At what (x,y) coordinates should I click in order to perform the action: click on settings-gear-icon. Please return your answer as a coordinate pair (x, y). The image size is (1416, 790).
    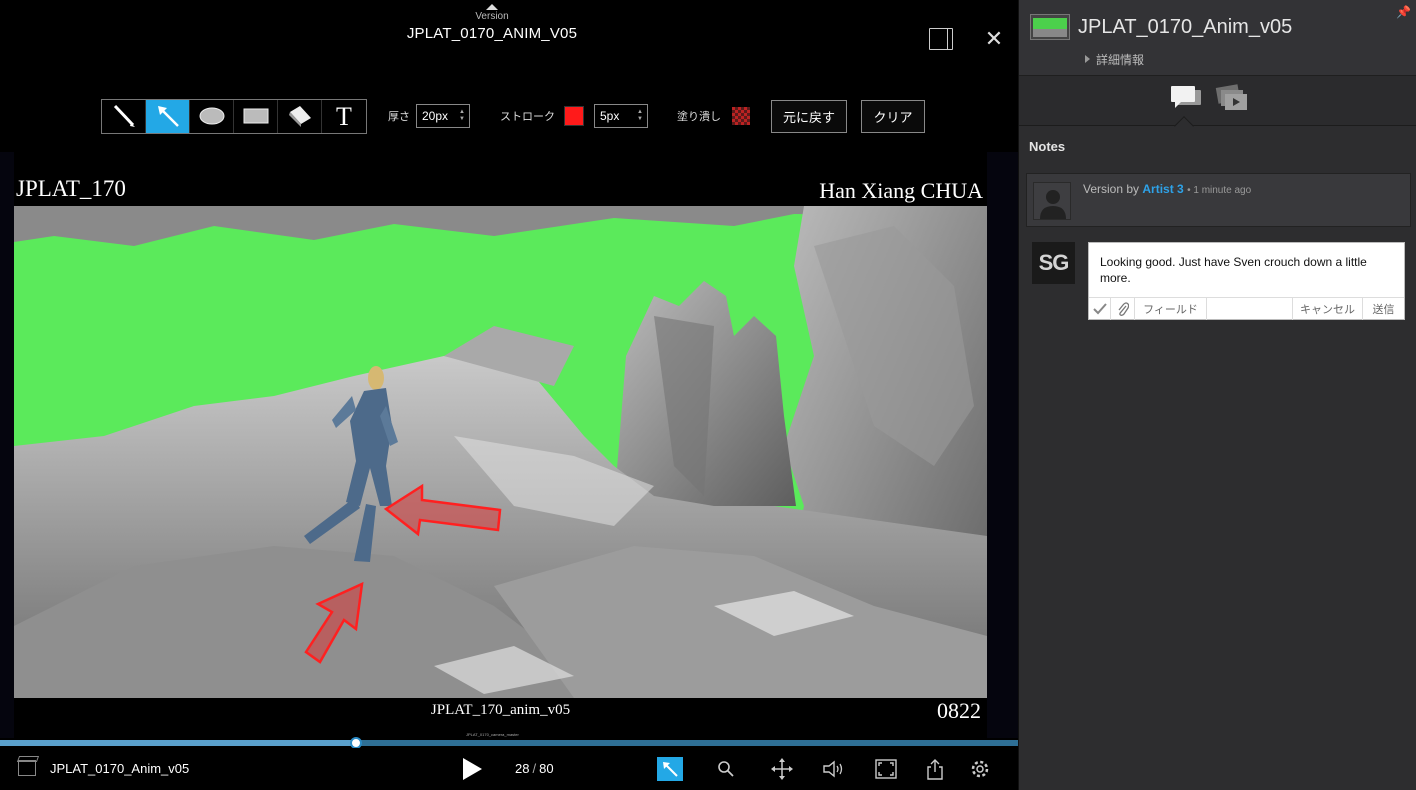
    Looking at the image, I should click on (980, 769).